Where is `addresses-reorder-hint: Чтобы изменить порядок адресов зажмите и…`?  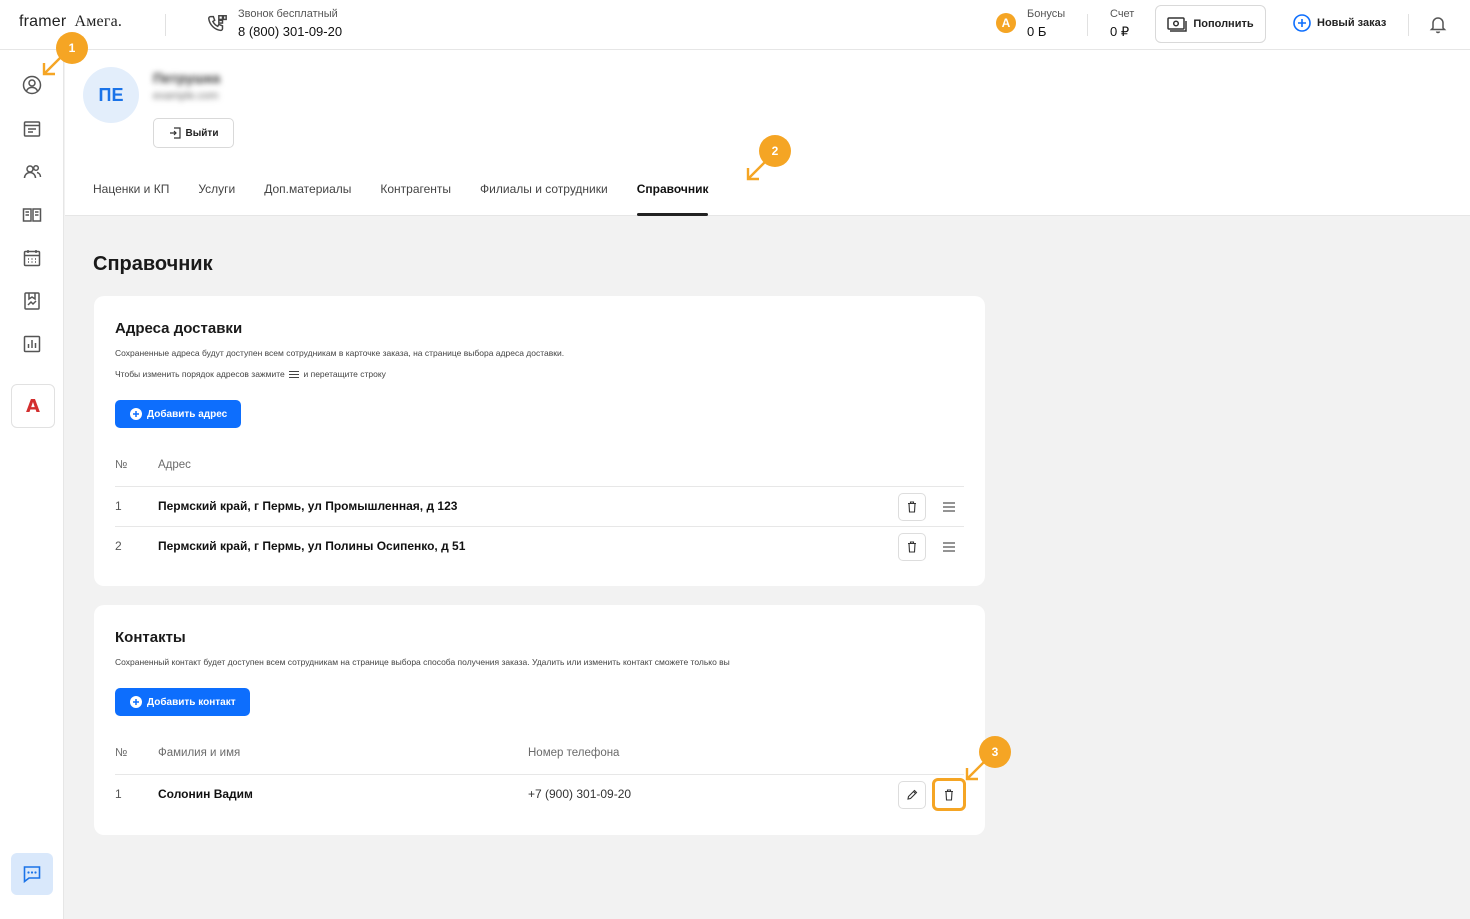 addresses-reorder-hint: Чтобы изменить порядок адресов зажмите и… is located at coordinates (250, 374).